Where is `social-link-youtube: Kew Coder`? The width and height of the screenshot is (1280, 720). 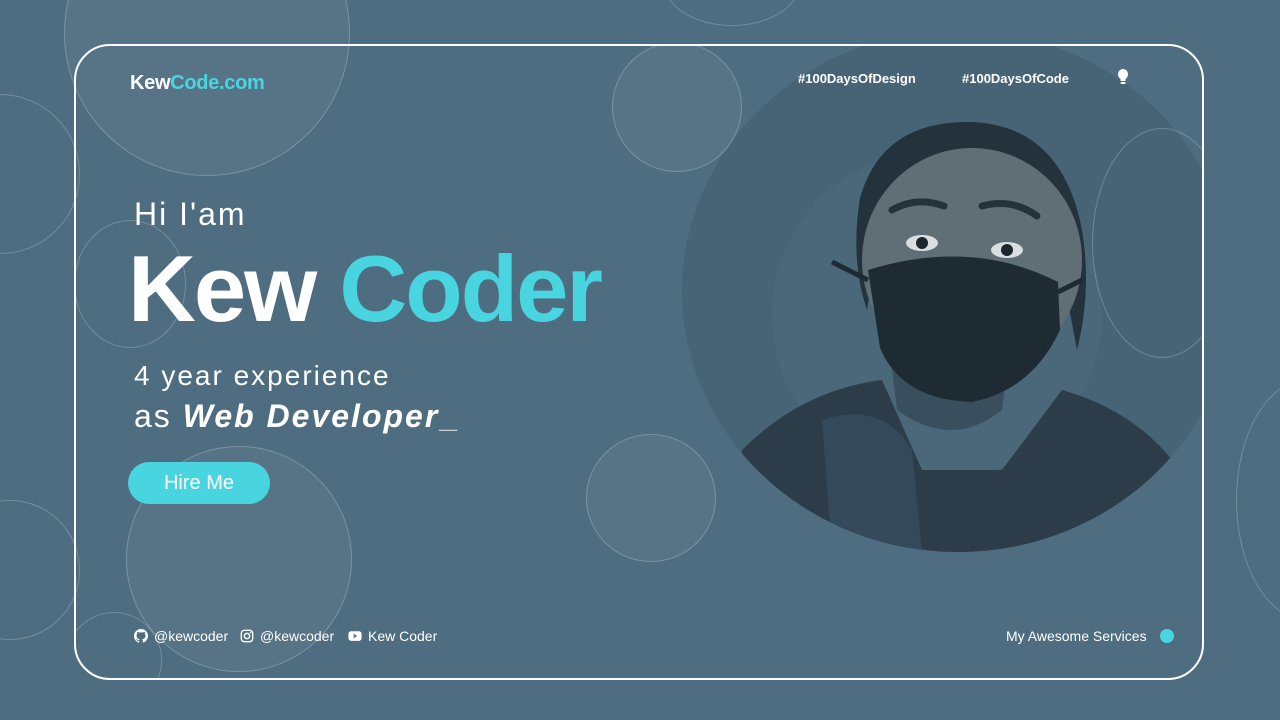 social-link-youtube: Kew Coder is located at coordinates (392, 636).